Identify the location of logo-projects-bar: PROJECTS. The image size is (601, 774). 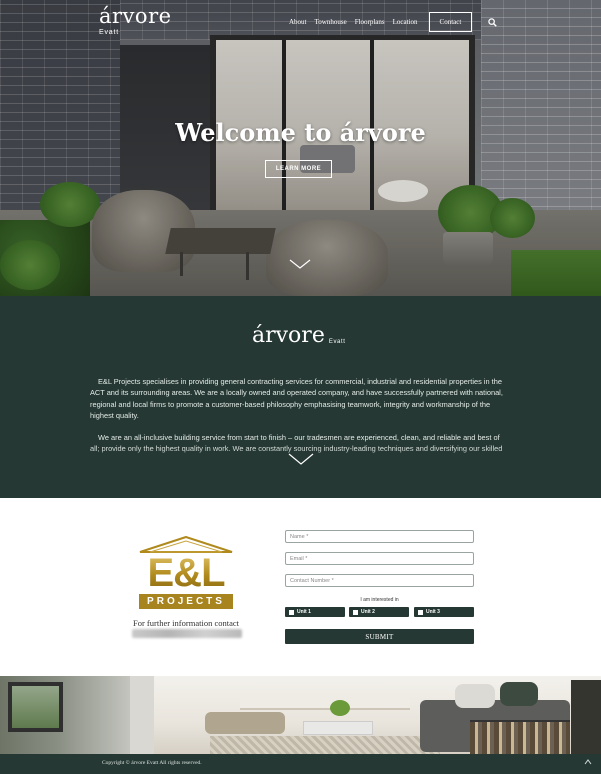
(186, 601).